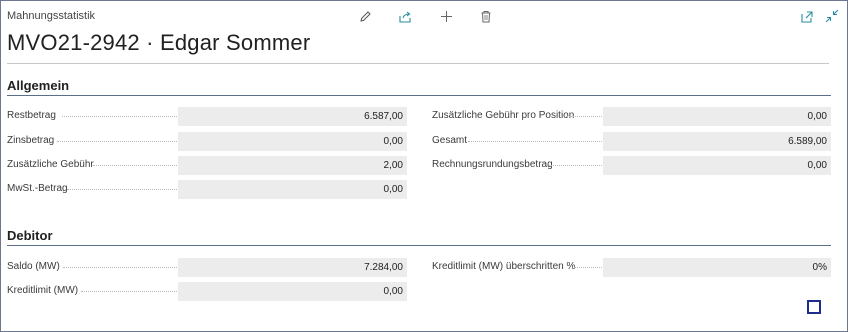 The height and width of the screenshot is (332, 848). Describe the element at coordinates (31, 140) in the screenshot. I see `field-label: Zinsbetrag` at that location.